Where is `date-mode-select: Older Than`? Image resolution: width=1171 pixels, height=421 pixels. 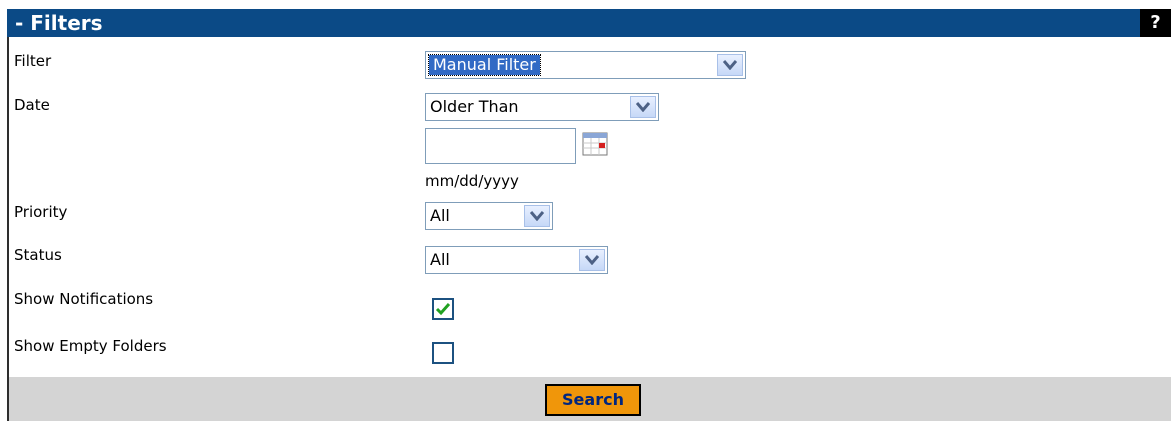
date-mode-select: Older Than is located at coordinates (542, 107).